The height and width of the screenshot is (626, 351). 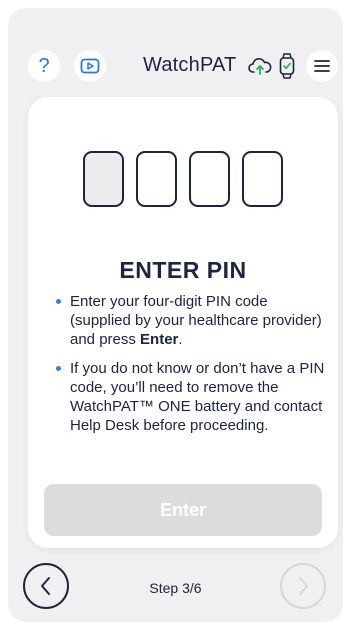 I want to click on help-button: ?, so click(x=44, y=66).